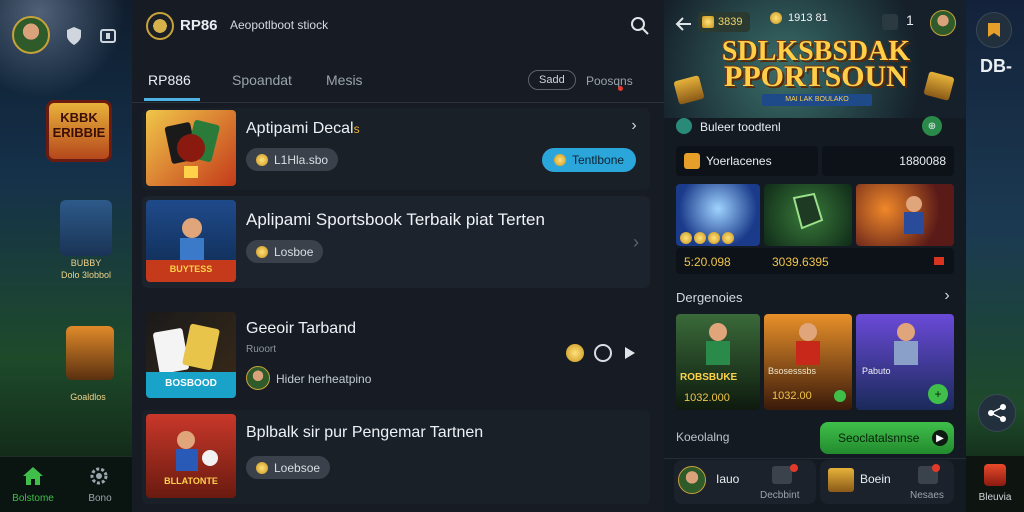  What do you see at coordinates (707, 398) in the screenshot?
I see `card-value: 1032.000` at bounding box center [707, 398].